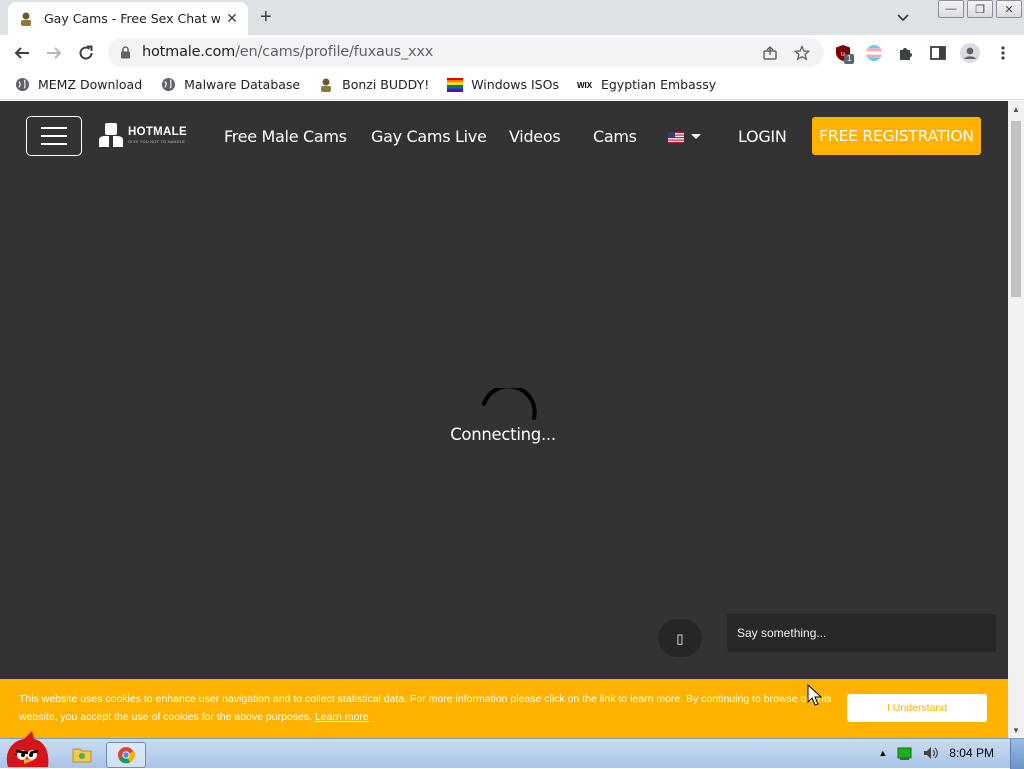 The height and width of the screenshot is (769, 1024). I want to click on bookmark-malware-database: Malware Database, so click(230, 85).